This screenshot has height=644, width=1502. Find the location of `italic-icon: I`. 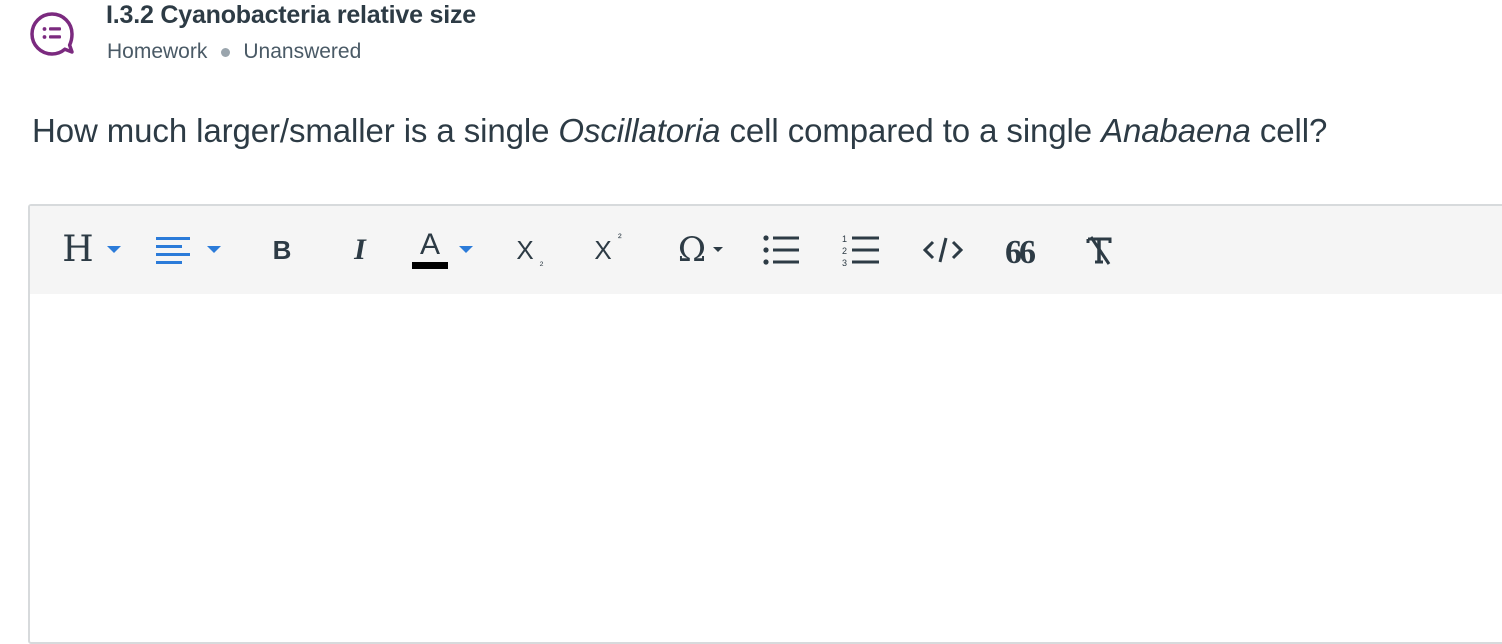

italic-icon: I is located at coordinates (360, 249).